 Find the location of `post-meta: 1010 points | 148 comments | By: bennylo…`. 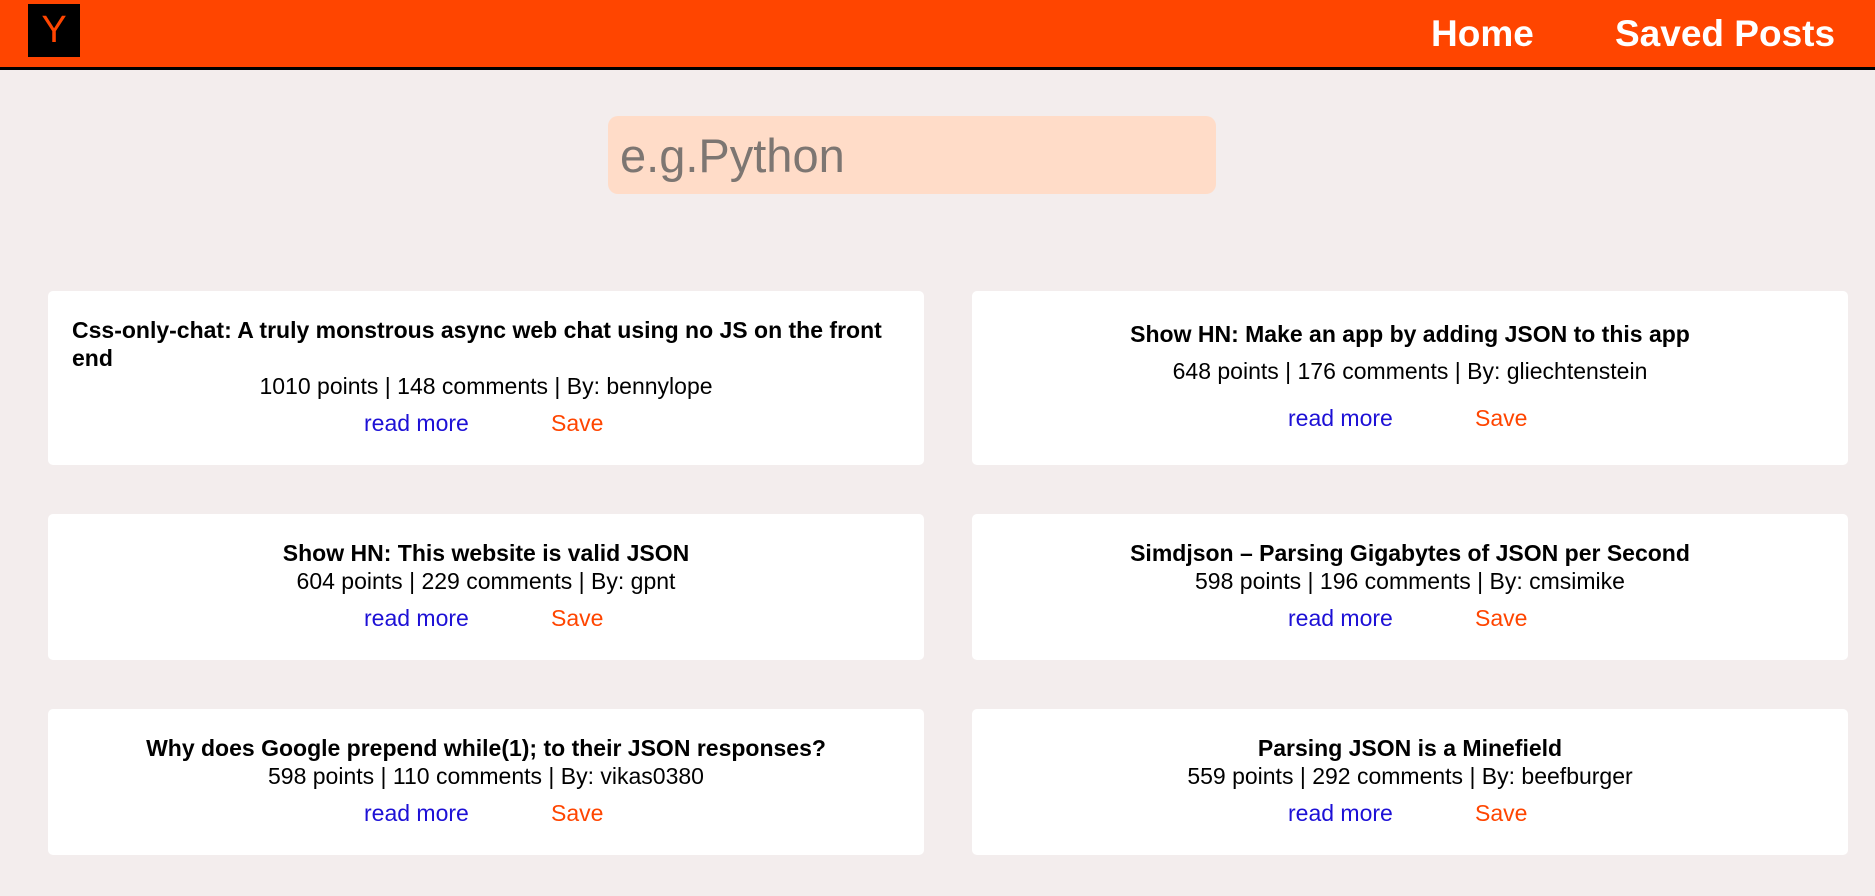

post-meta: 1010 points | 148 comments | By: bennylo… is located at coordinates (486, 386).